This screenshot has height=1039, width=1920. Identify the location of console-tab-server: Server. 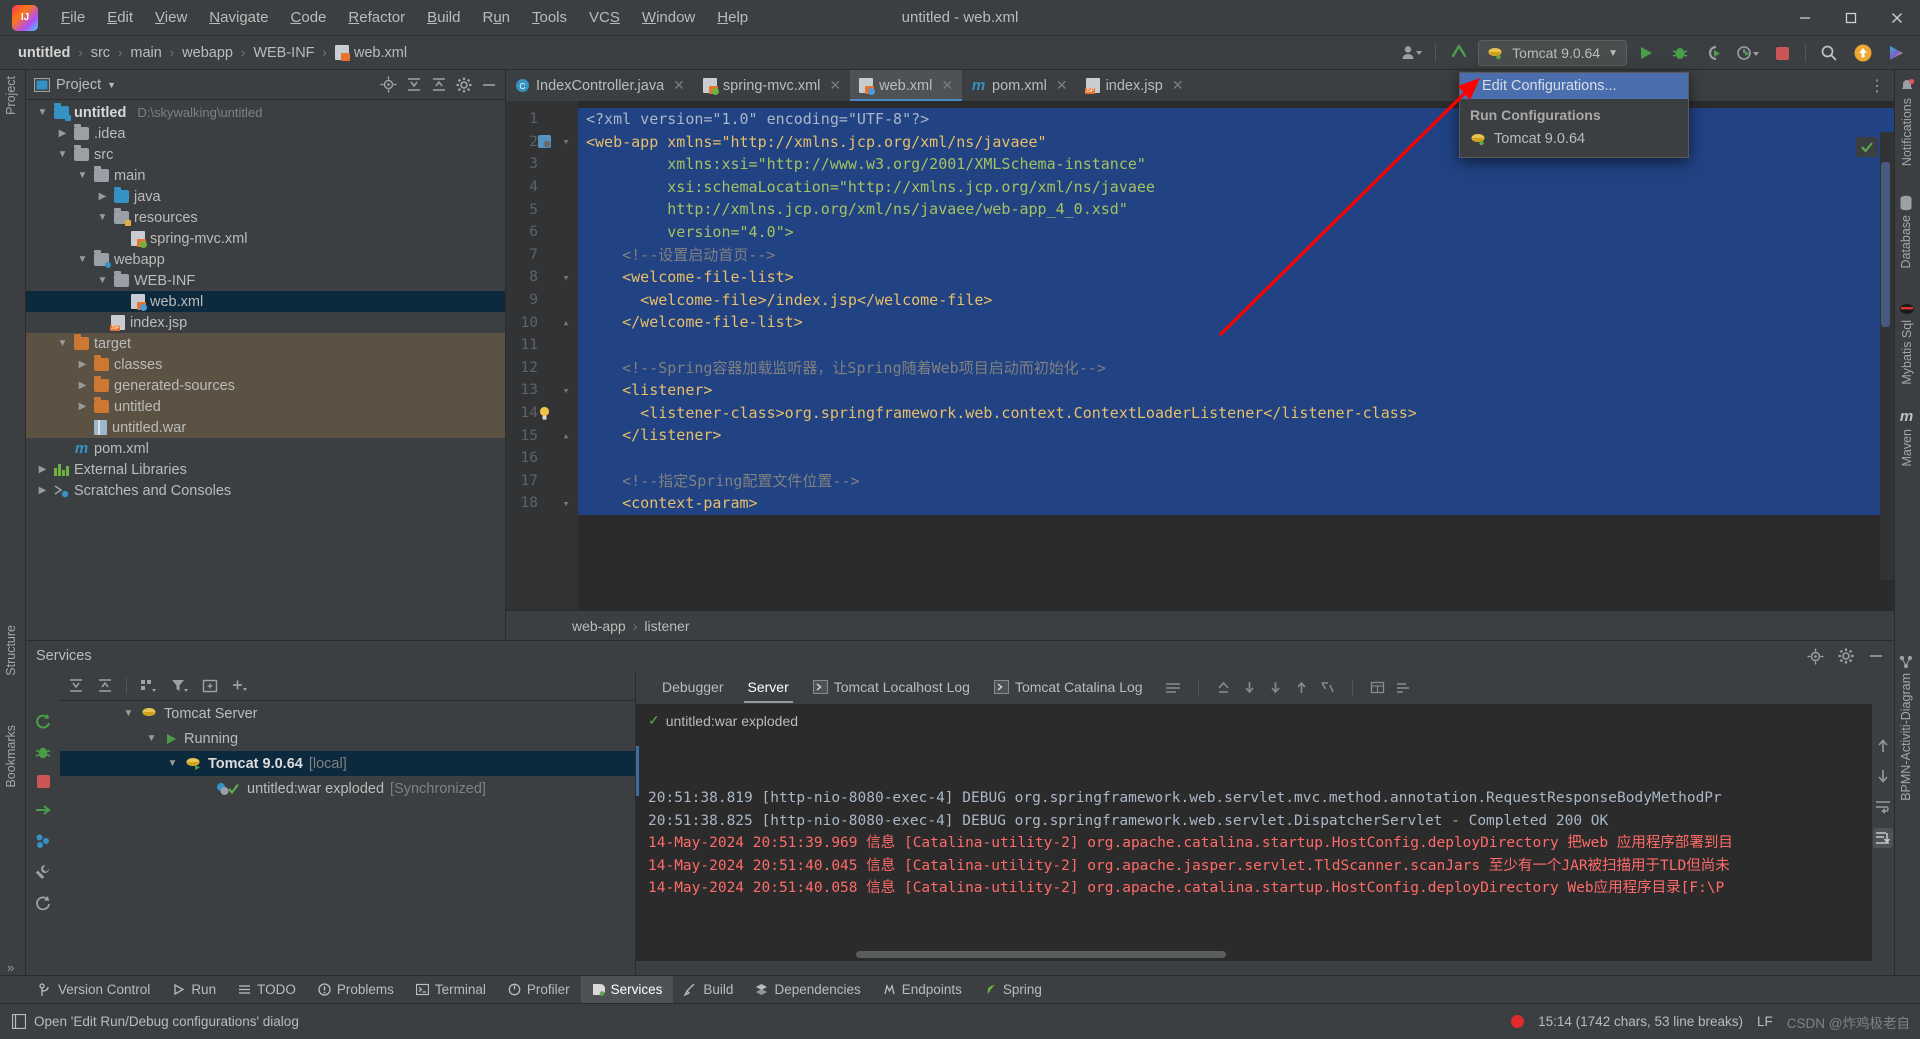
(768, 687).